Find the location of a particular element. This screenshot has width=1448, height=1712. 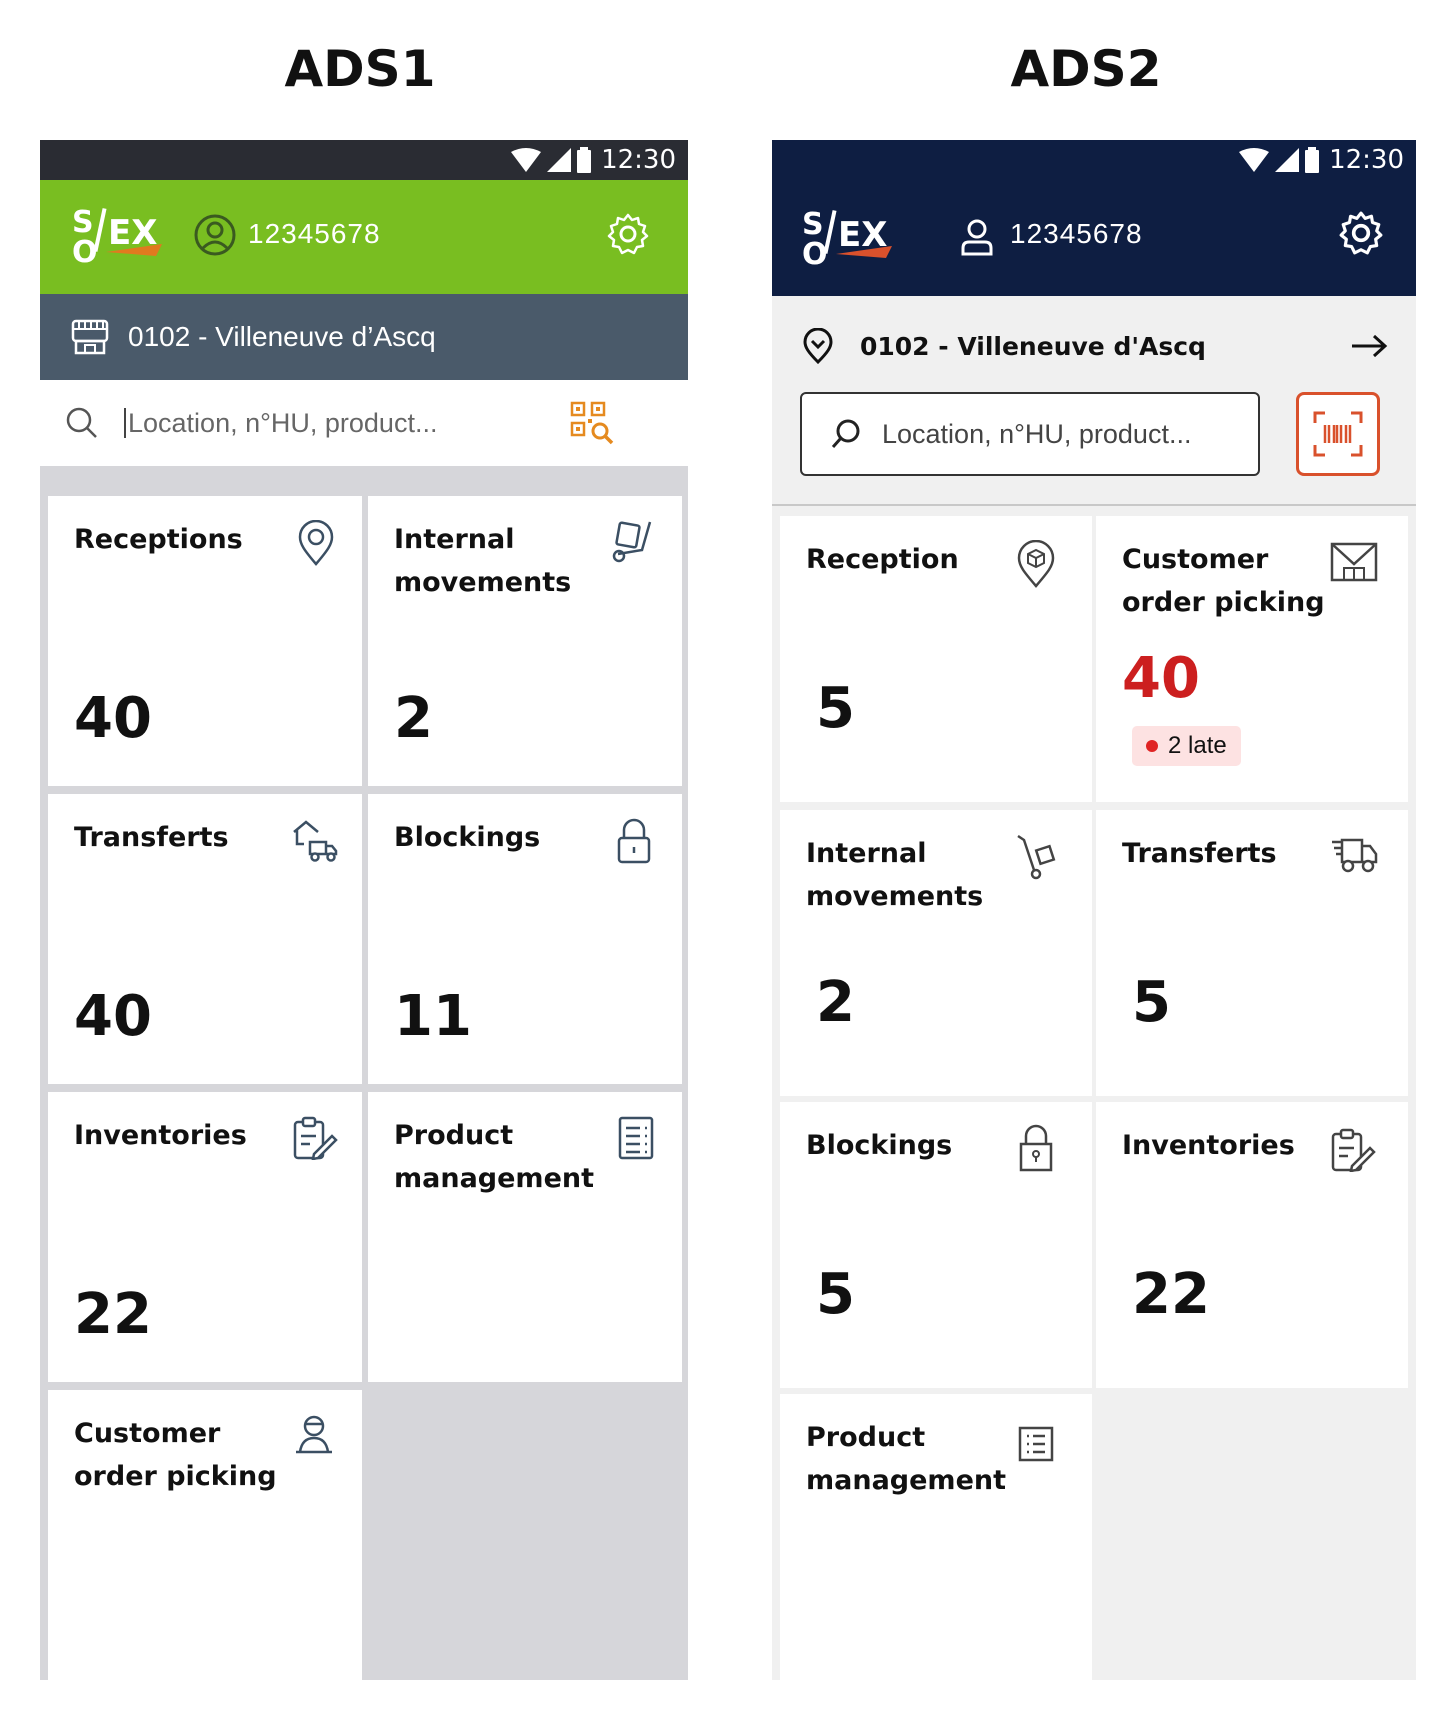

label-ads2: ADS2 is located at coordinates (1086, 69).